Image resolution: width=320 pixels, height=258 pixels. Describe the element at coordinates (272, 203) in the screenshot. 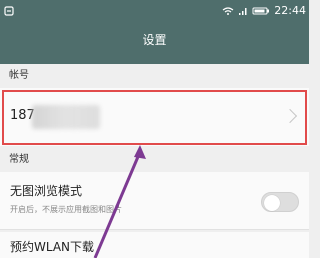

I see `toggle-knob` at that location.